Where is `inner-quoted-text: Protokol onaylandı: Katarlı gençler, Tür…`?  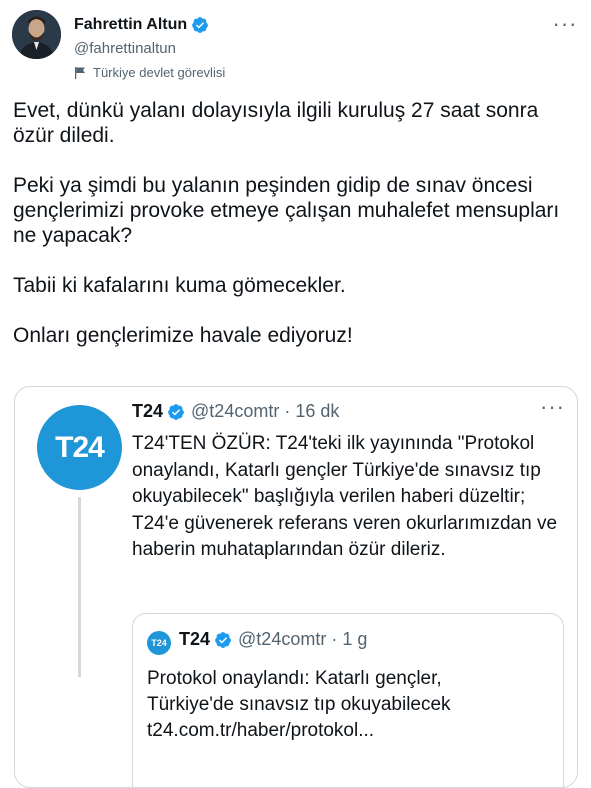 inner-quoted-text: Protokol onaylandı: Katarlı gençler, Tür… is located at coordinates (347, 705).